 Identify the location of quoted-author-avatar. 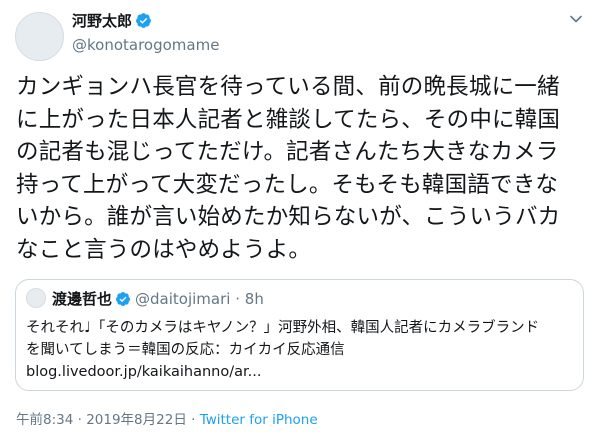
(36, 298).